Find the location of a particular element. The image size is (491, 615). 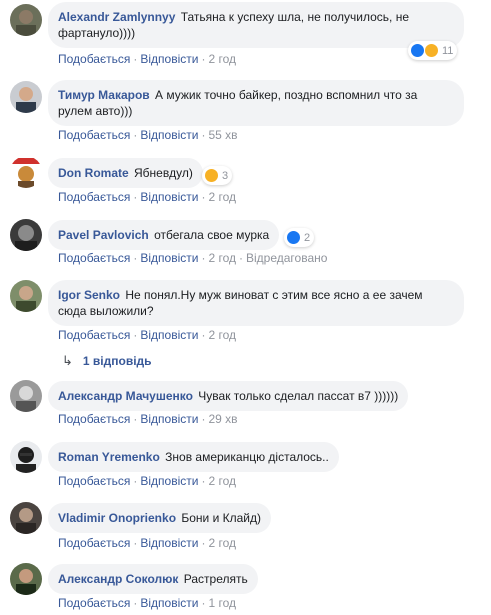

comment-author: Don Romate is located at coordinates (93, 173).